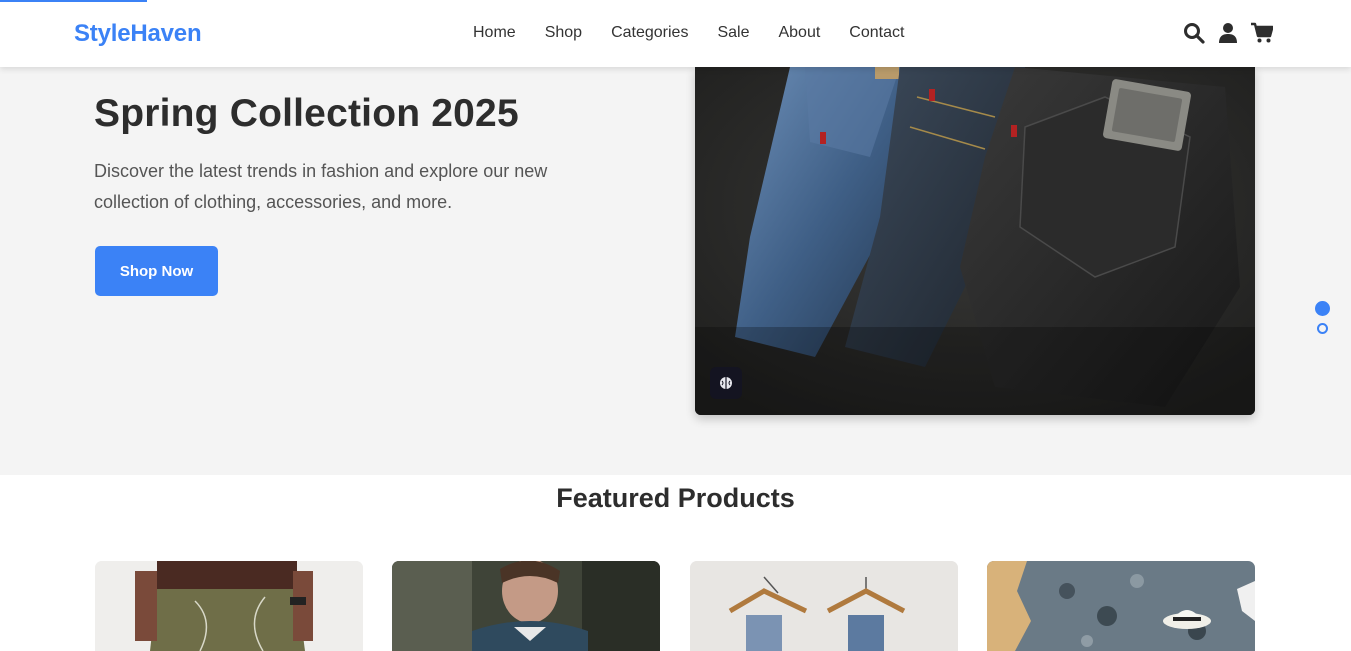 The image size is (1351, 651). I want to click on slider-dots, so click(1322, 322).